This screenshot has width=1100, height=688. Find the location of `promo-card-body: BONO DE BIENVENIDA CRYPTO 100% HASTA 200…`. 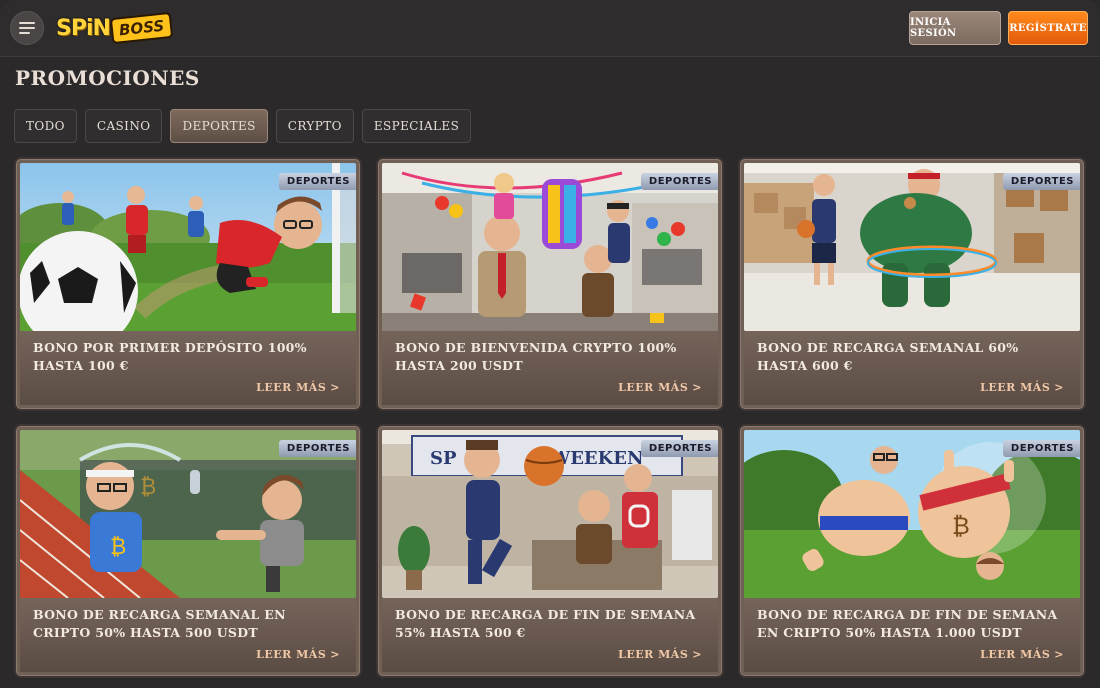

promo-card-body: BONO DE BIENVENIDA CRYPTO 100% HASTA 200… is located at coordinates (550, 368).